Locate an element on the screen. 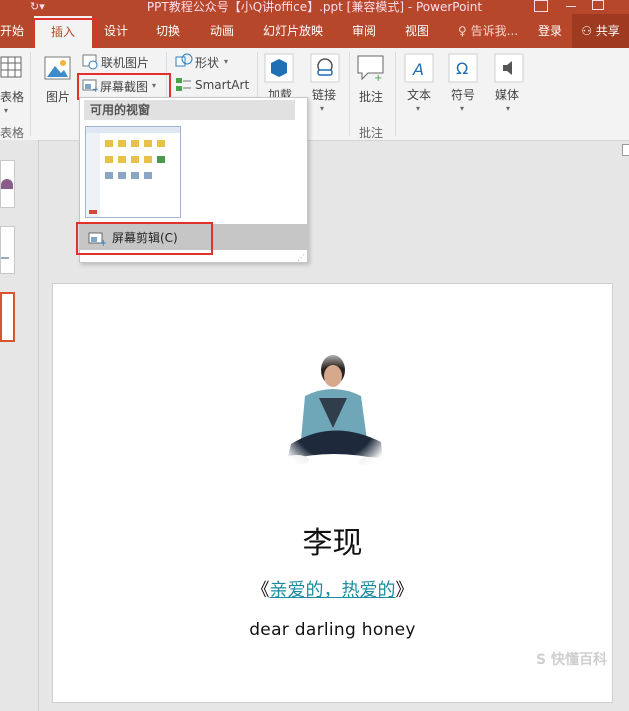 This screenshot has height=711, width=629. addins-icon is located at coordinates (279, 68).